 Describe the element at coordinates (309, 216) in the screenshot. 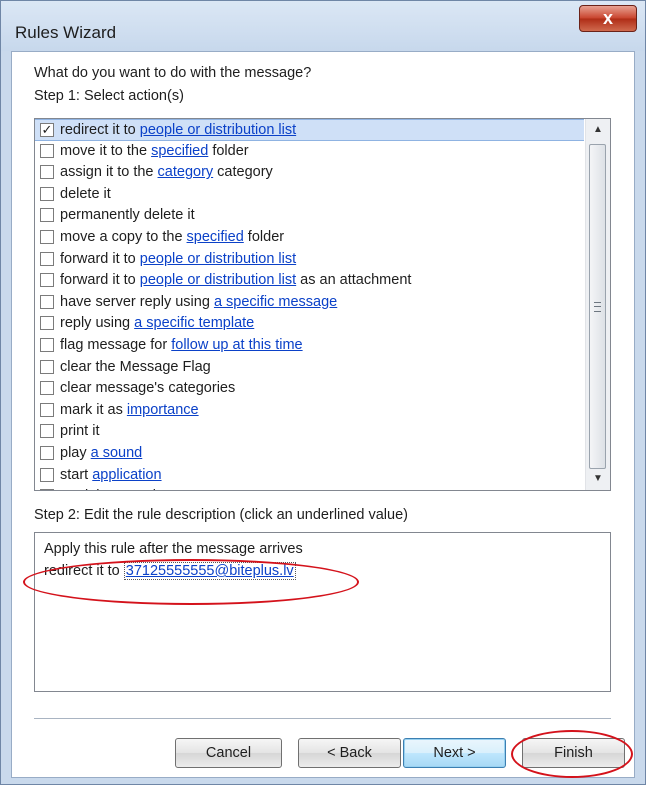

I see `action-item: permanently delete it` at that location.